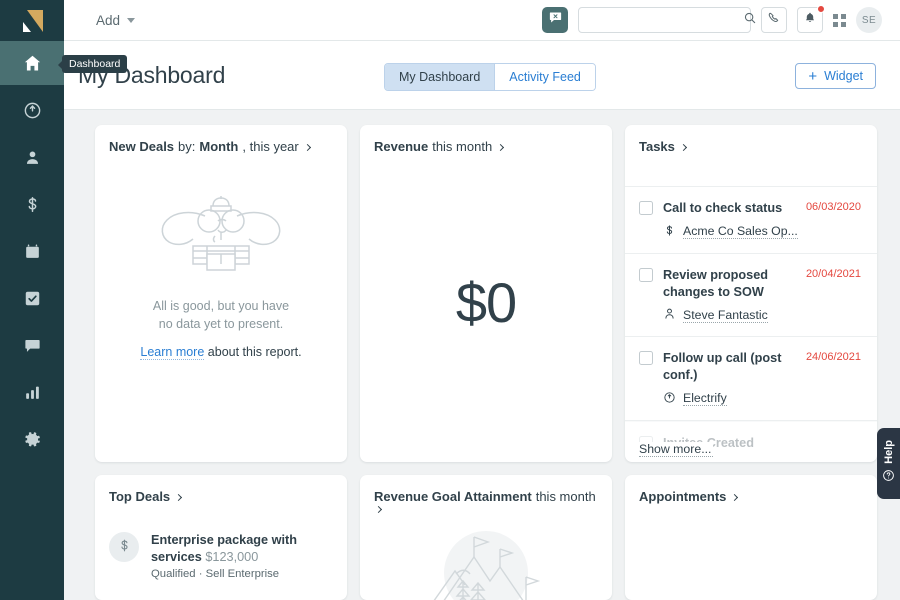 Image resolution: width=900 pixels, height=600 pixels. I want to click on app-logo, so click(32, 20).